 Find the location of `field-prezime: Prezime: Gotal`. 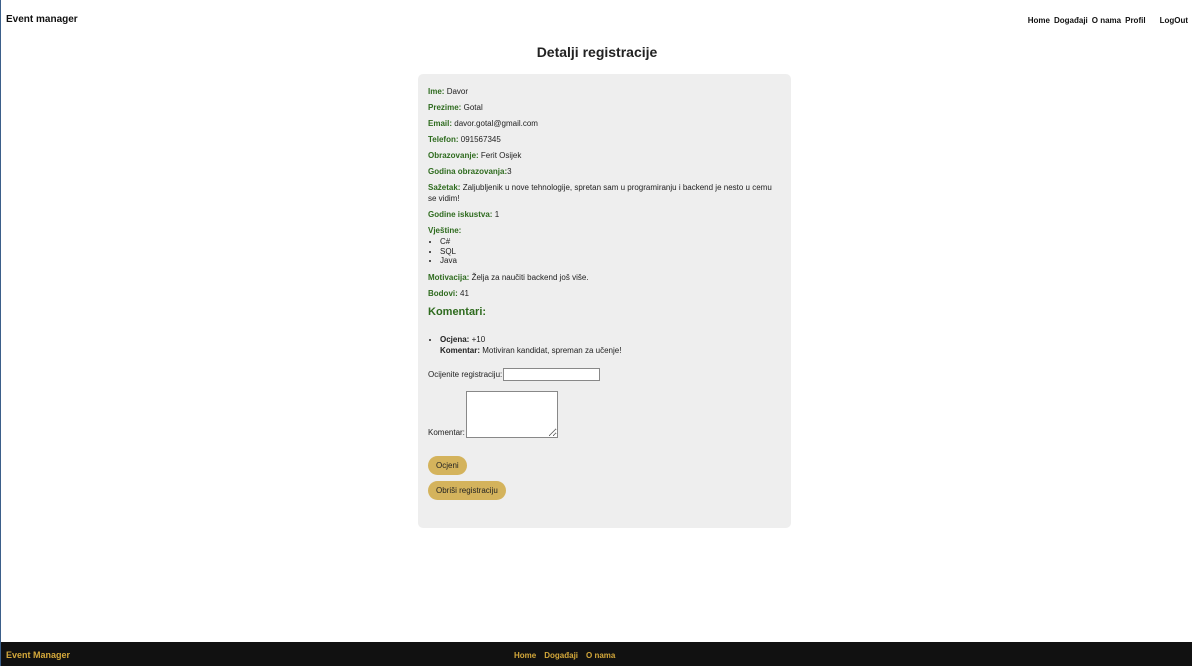

field-prezime: Prezime: Gotal is located at coordinates (604, 107).